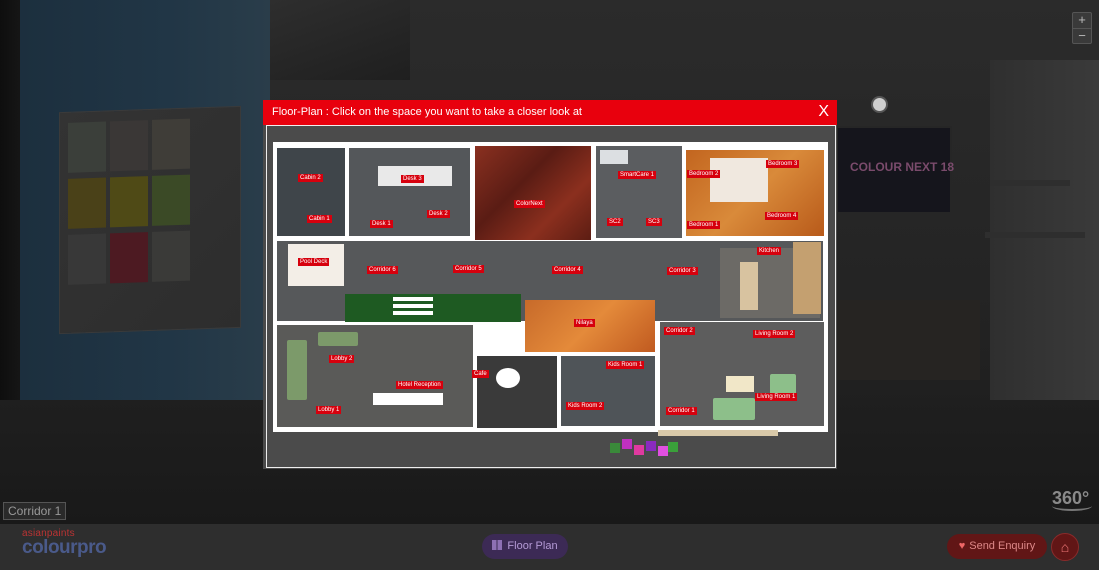  What do you see at coordinates (567, 270) in the screenshot?
I see `room-tag-corridor-4: Corridor 4` at bounding box center [567, 270].